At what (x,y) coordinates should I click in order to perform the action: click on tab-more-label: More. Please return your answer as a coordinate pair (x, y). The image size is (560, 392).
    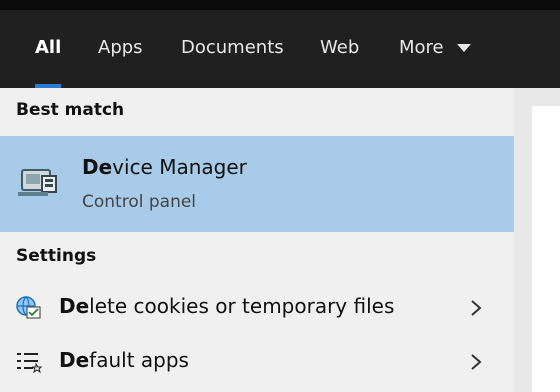
    Looking at the image, I should click on (421, 47).